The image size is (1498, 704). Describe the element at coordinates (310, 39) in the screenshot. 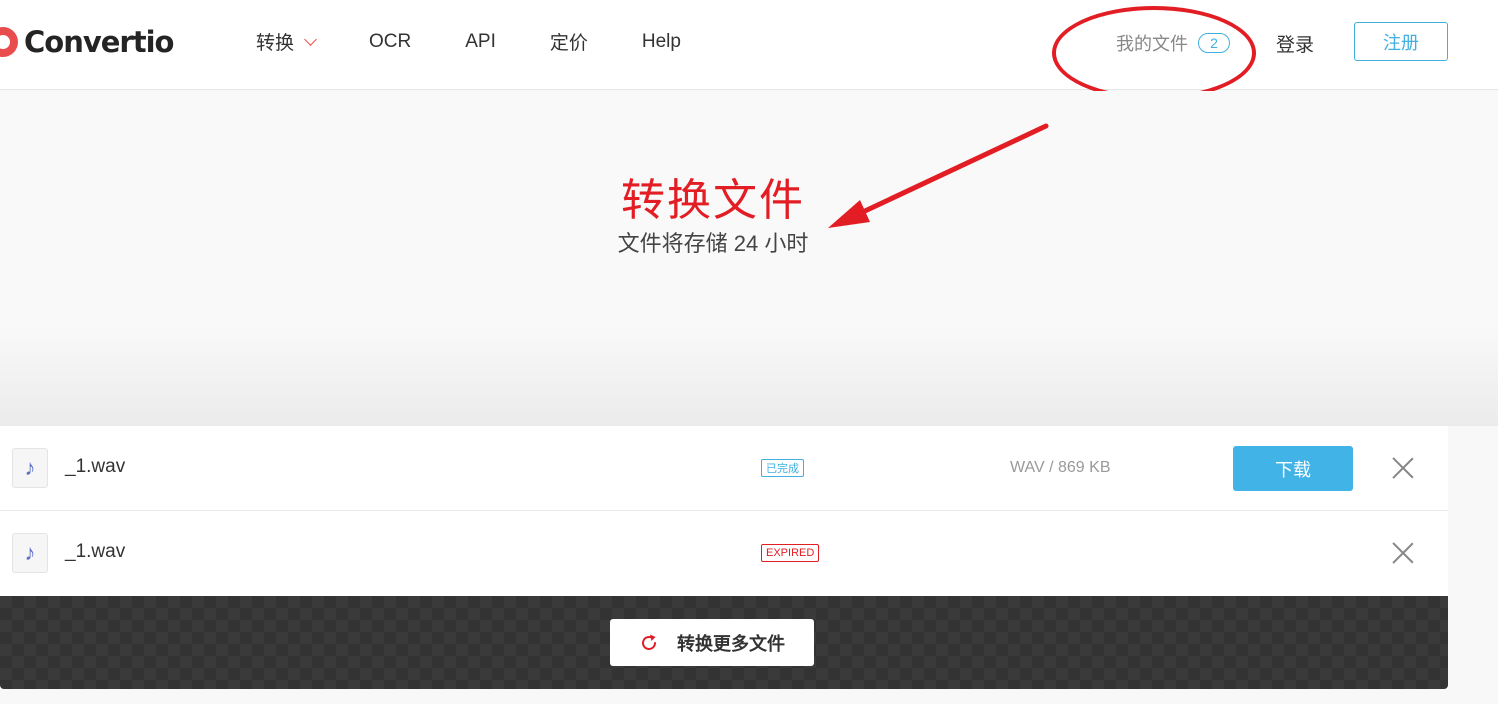

I see `chevron-down-icon` at that location.